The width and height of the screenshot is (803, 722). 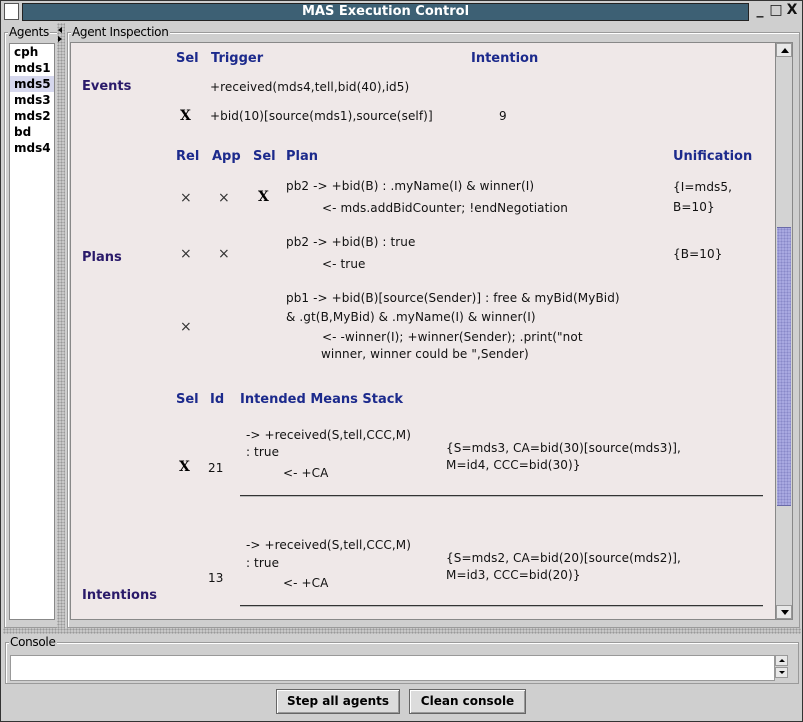 I want to click on plan-unification-cont: B=10}, so click(x=694, y=207).